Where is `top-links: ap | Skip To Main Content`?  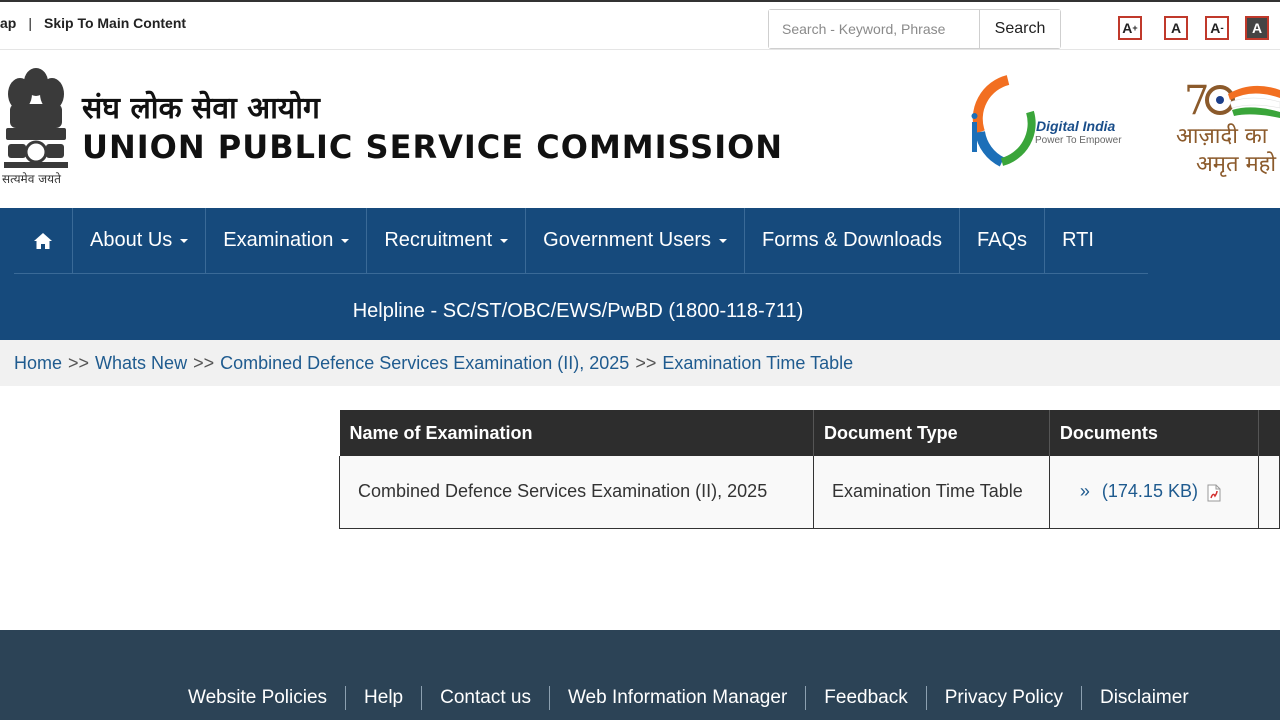 top-links: ap | Skip To Main Content is located at coordinates (93, 23).